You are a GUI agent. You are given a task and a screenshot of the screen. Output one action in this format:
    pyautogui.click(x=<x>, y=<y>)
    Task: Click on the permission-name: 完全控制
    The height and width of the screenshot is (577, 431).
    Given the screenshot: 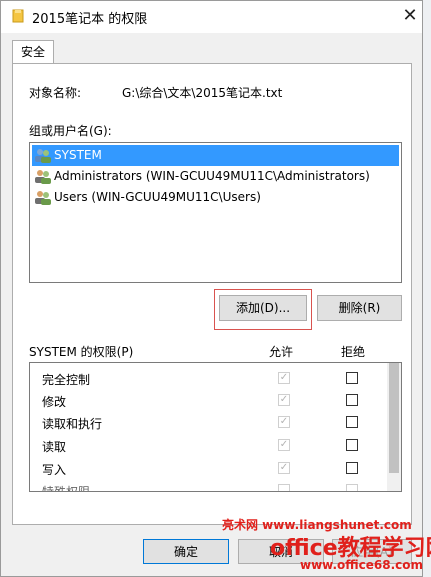 What is the action you would take?
    pyautogui.click(x=66, y=380)
    